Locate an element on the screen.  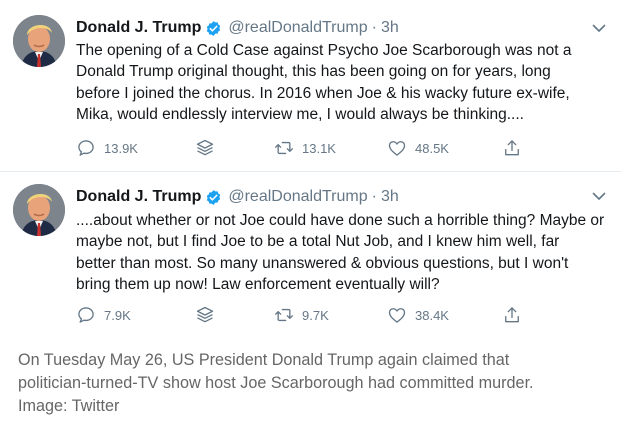
like-button: 38.4K is located at coordinates (418, 315).